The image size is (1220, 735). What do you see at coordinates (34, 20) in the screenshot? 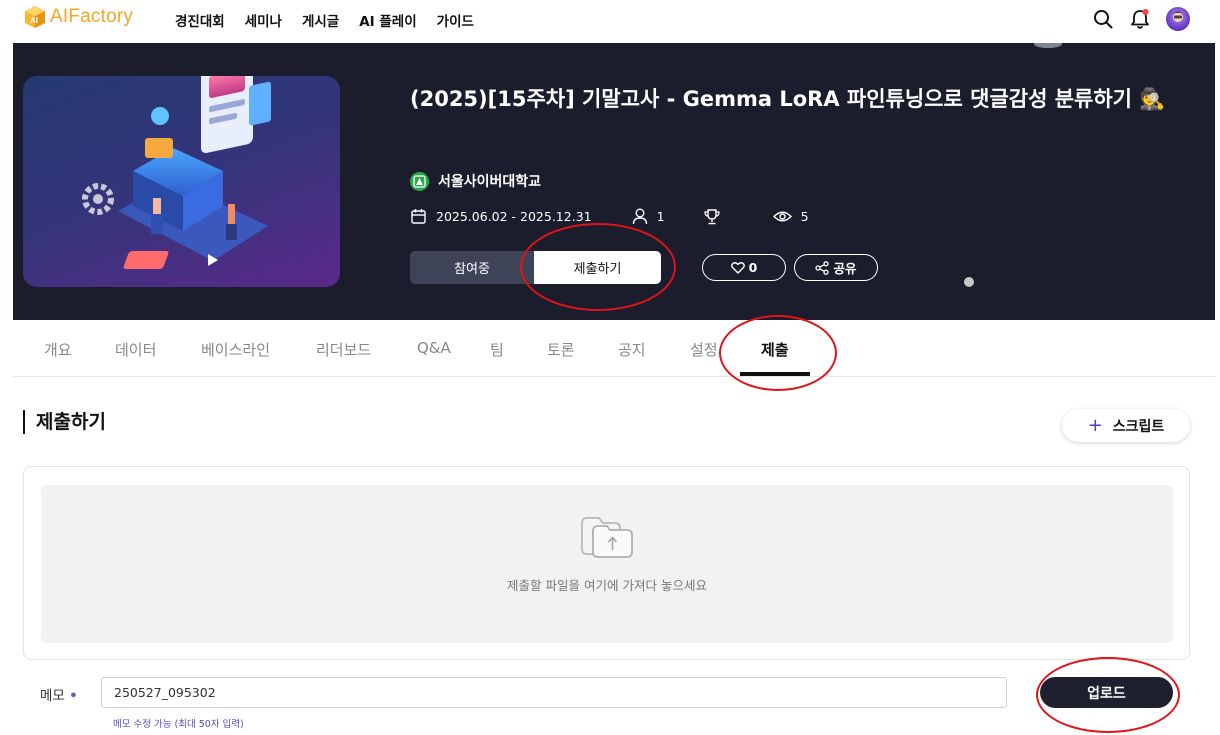
I see `svg-text: AI` at bounding box center [34, 20].